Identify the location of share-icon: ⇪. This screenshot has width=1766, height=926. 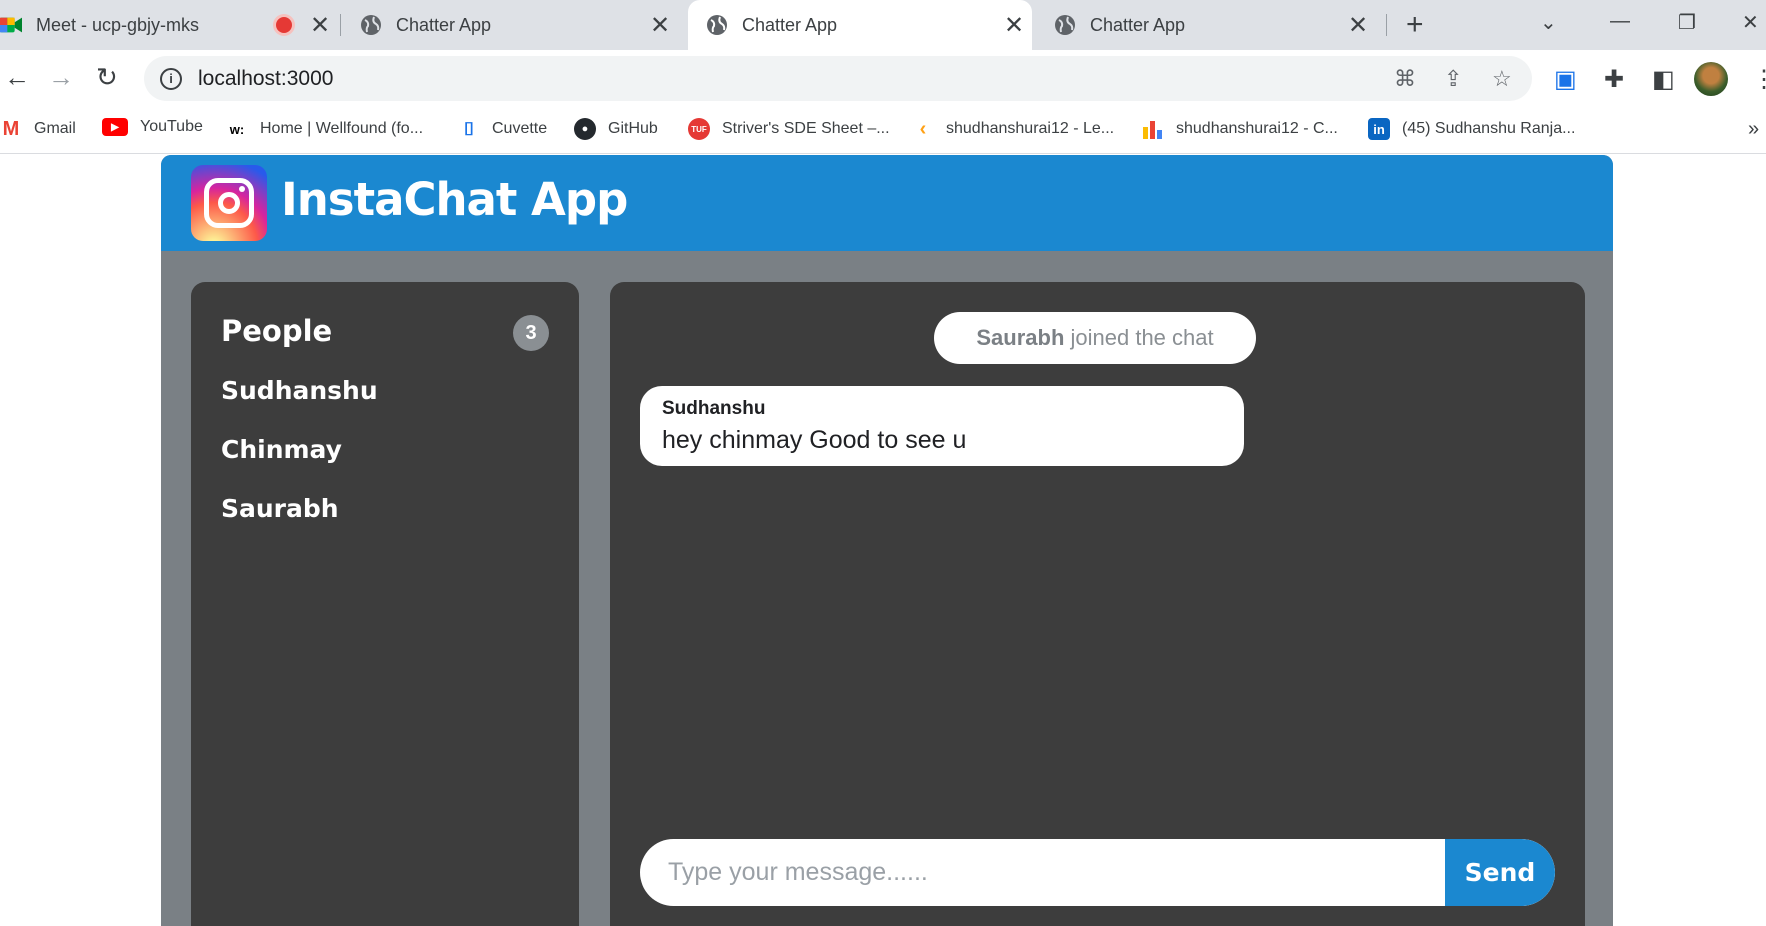
(1453, 79).